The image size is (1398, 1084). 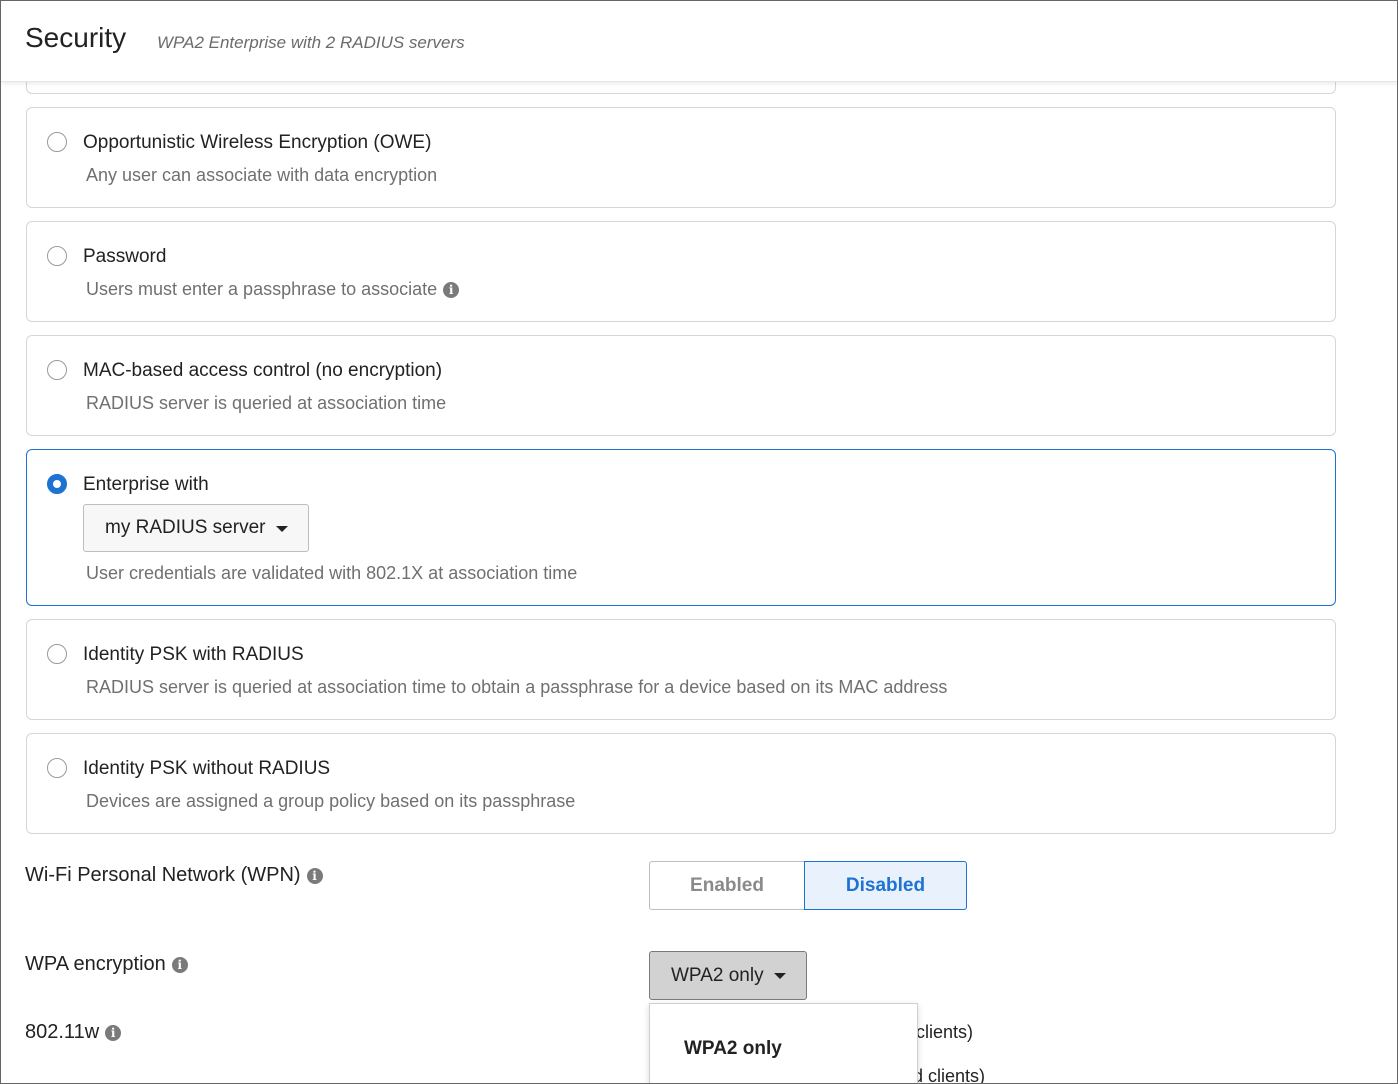 What do you see at coordinates (146, 484) in the screenshot?
I see `option-title: Enterprise with` at bounding box center [146, 484].